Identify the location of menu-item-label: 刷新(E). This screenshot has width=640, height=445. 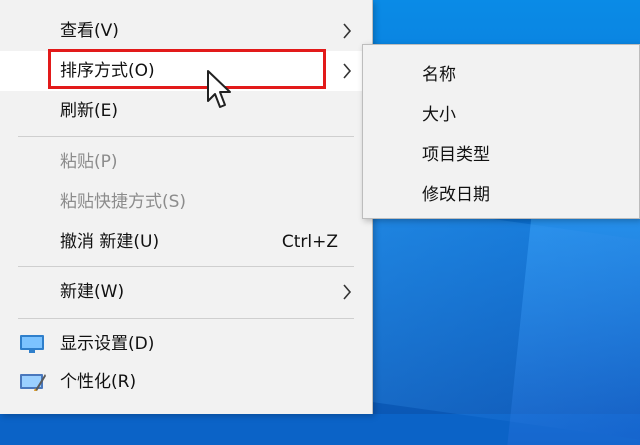
(89, 111).